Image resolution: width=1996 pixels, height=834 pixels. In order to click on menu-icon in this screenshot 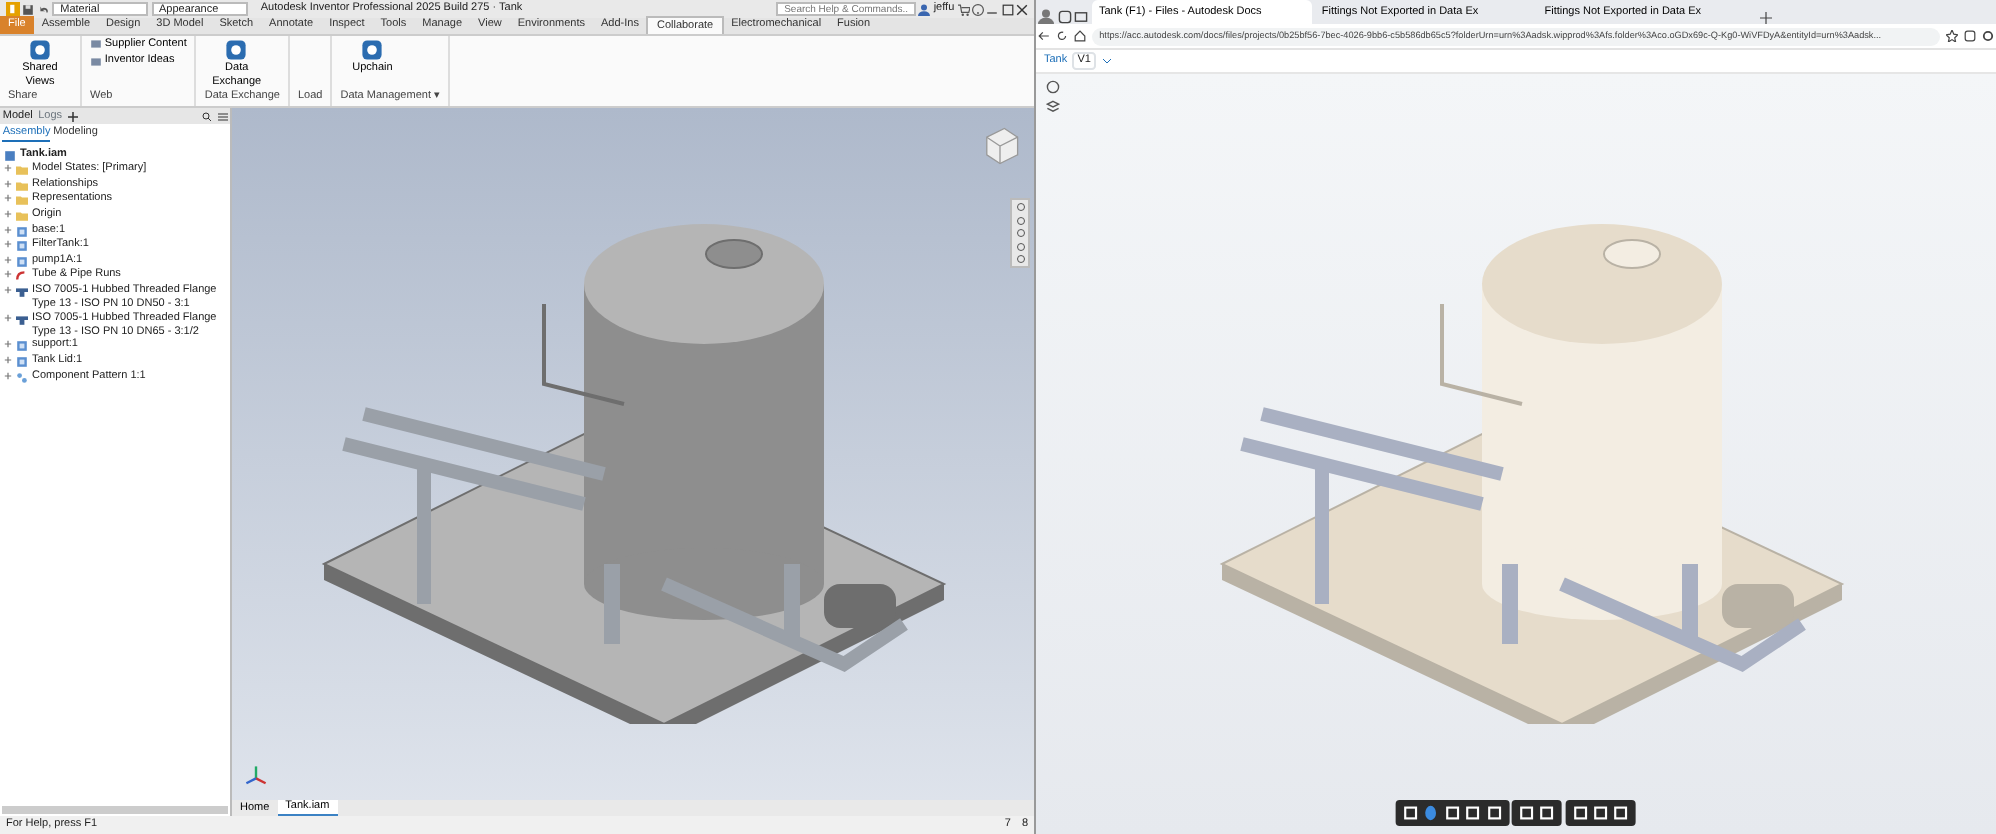, I will do `click(222, 116)`.